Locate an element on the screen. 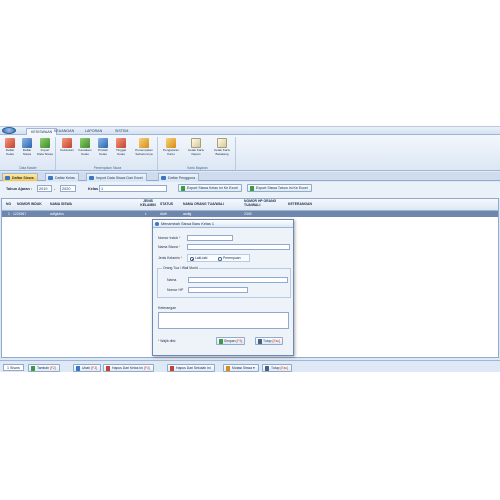  add-icon is located at coordinates (33, 368).